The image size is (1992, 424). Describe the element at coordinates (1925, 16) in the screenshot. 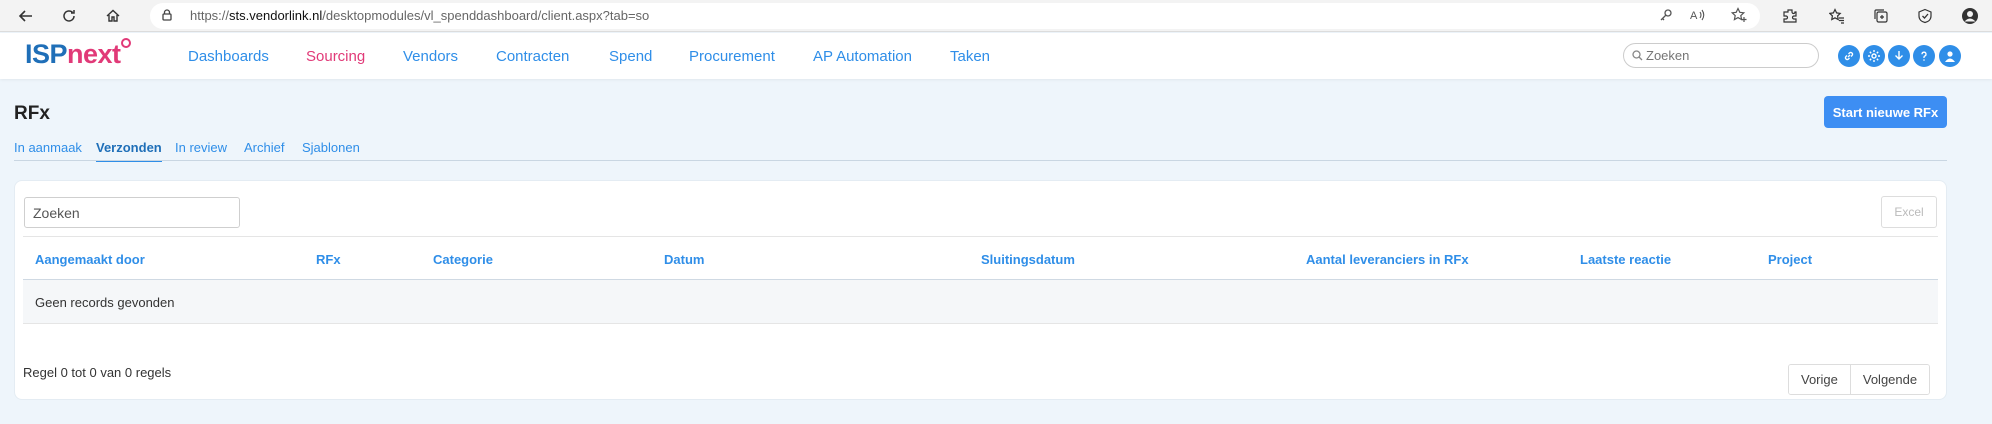

I see `browser-essentials-icon` at that location.